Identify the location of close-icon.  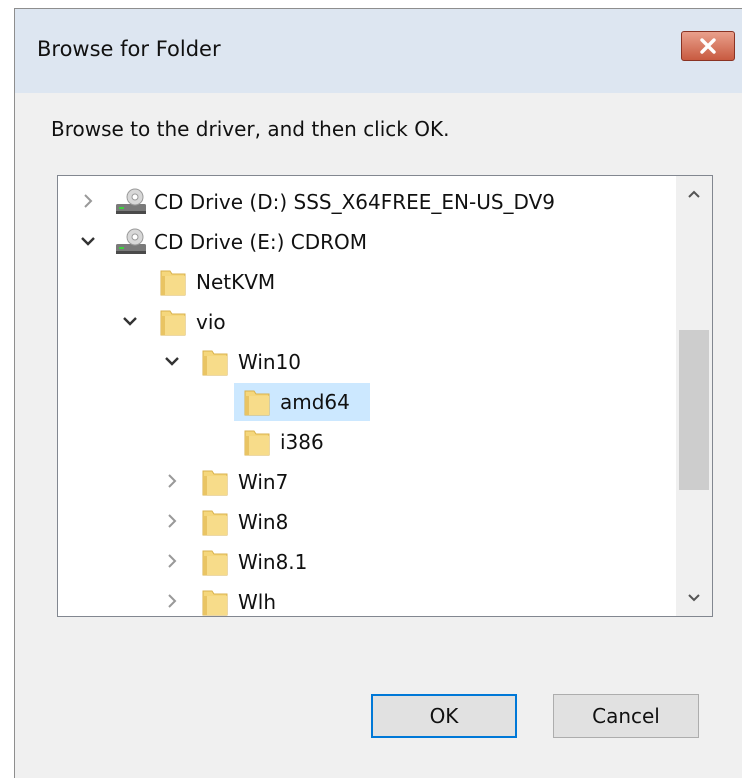
(708, 46).